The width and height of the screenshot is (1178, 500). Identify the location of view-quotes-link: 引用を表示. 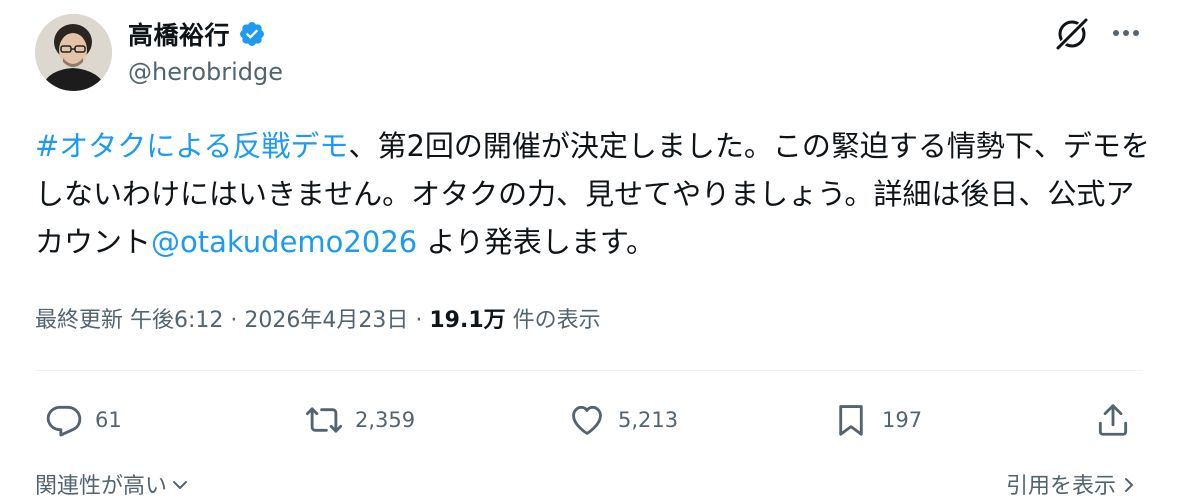
(1072, 484).